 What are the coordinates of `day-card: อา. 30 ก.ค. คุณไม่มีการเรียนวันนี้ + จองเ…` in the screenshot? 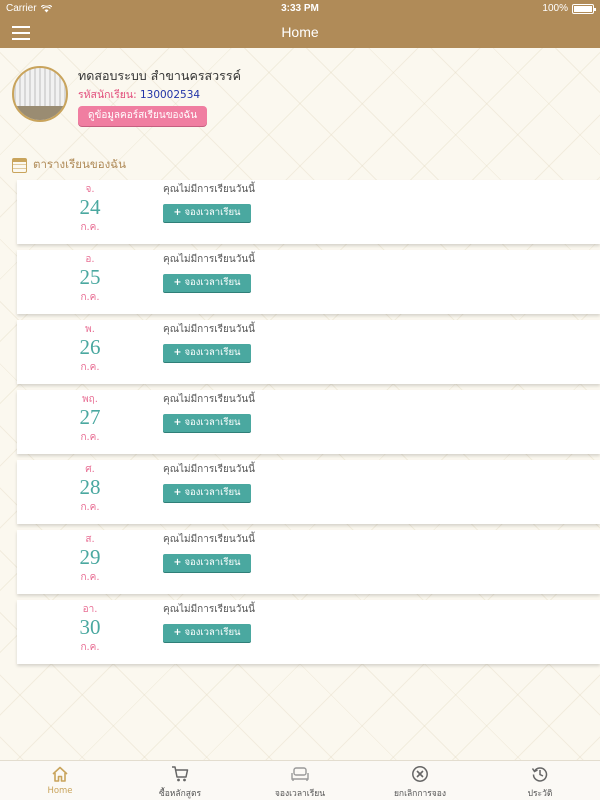 It's located at (308, 632).